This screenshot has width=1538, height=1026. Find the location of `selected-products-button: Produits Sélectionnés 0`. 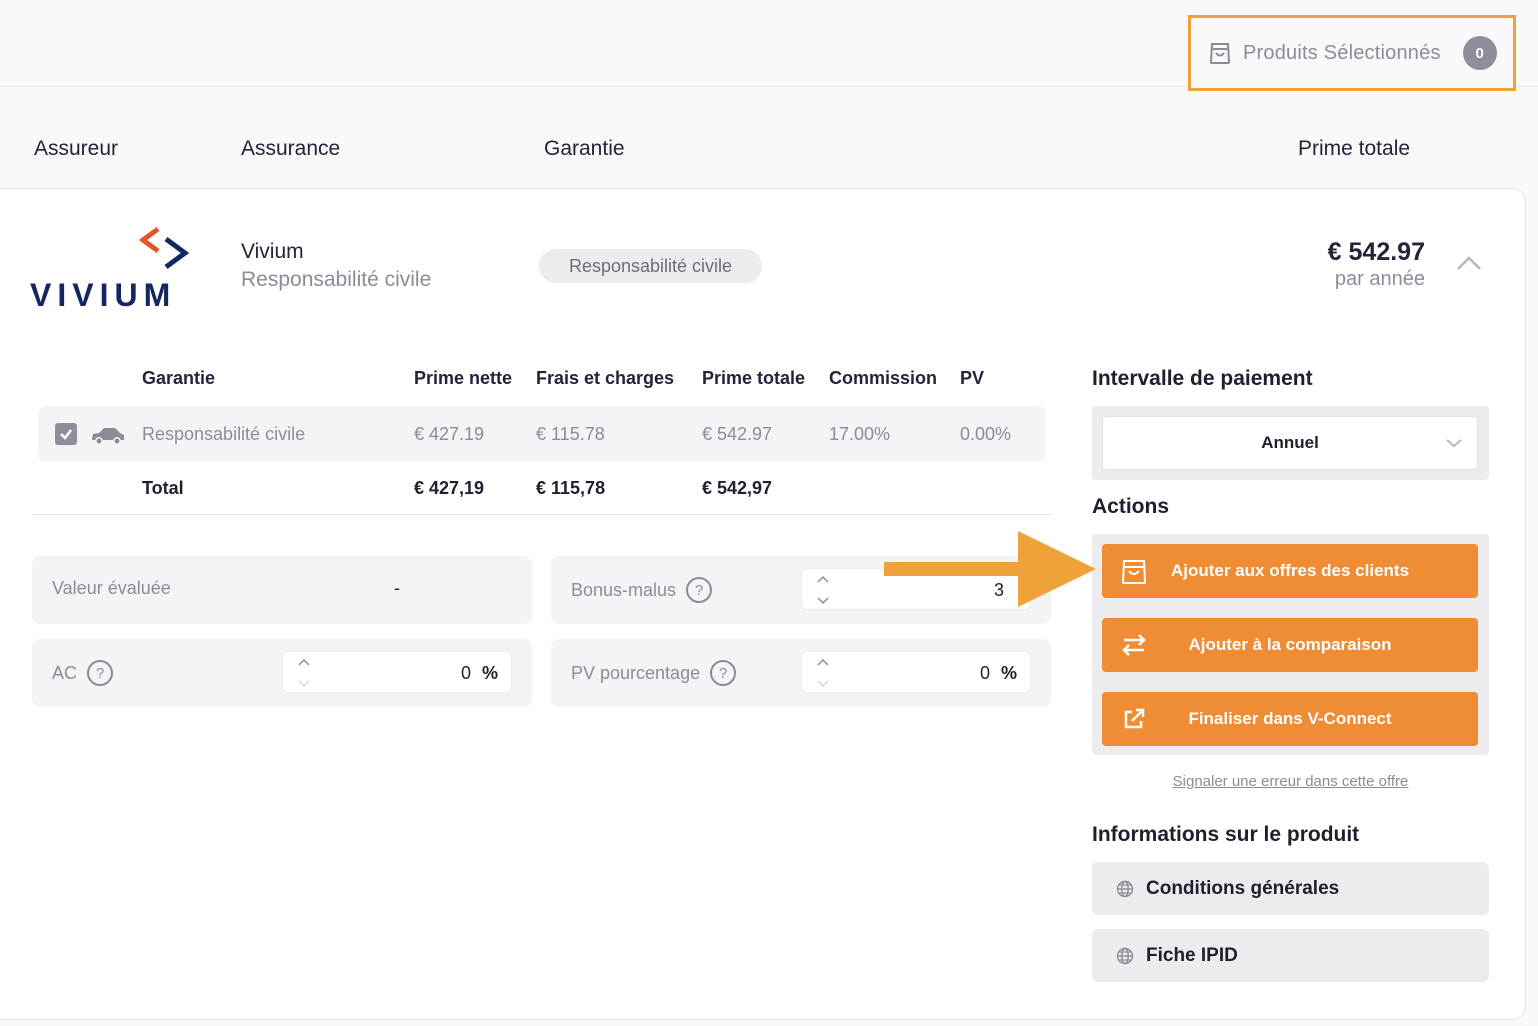

selected-products-button: Produits Sélectionnés 0 is located at coordinates (1352, 53).